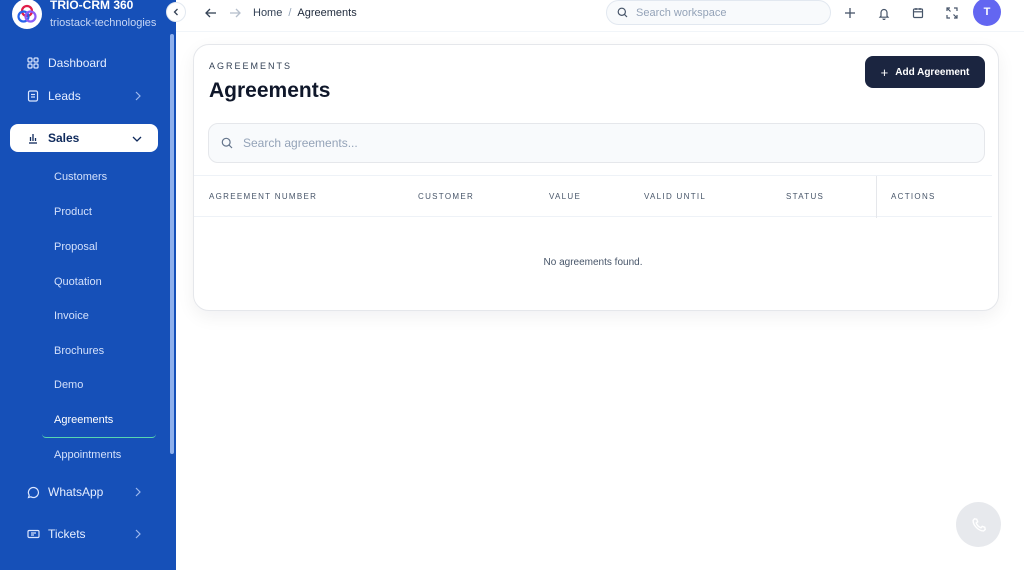  I want to click on sidebar-subitem-quotation: Quotation, so click(78, 282).